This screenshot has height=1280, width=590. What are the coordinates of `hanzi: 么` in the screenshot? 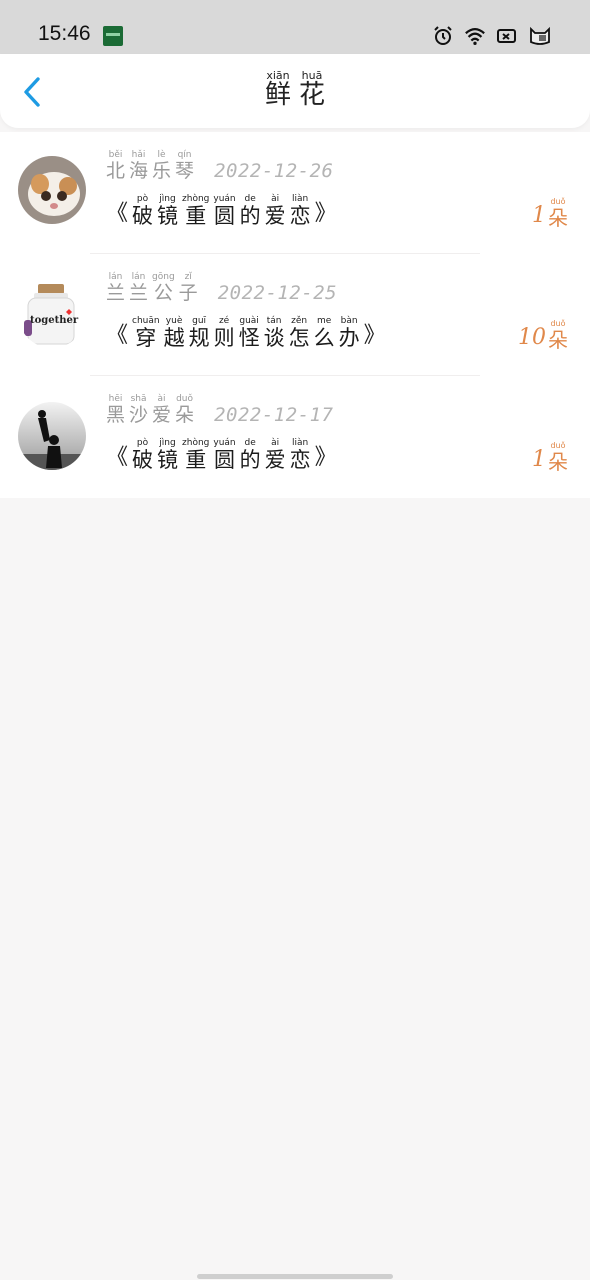 It's located at (324, 338).